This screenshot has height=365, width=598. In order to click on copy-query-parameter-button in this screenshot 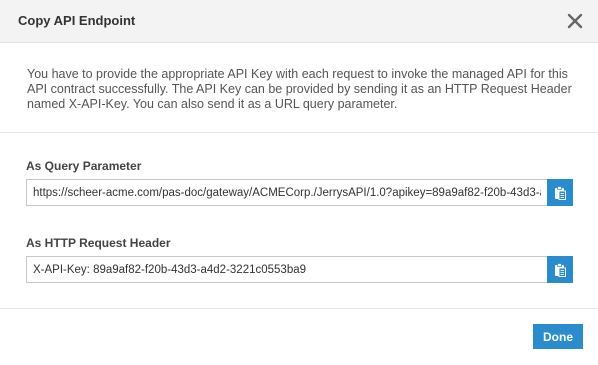, I will do `click(560, 192)`.